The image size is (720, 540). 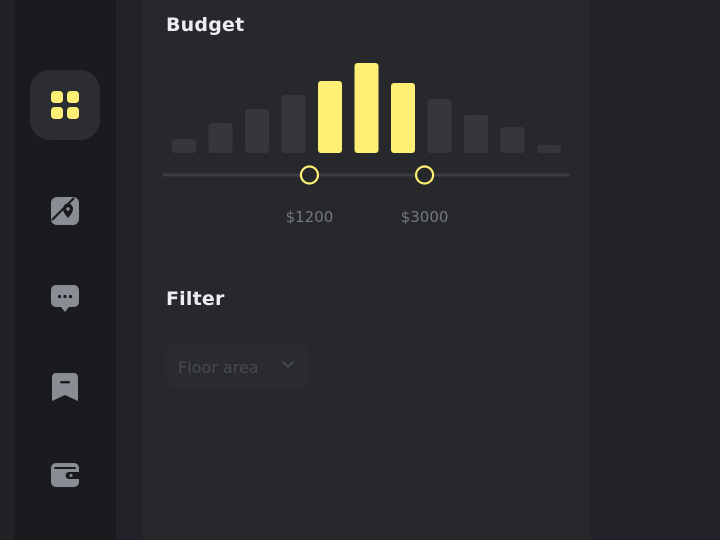 What do you see at coordinates (309, 217) in the screenshot?
I see `range-low-label: $1200` at bounding box center [309, 217].